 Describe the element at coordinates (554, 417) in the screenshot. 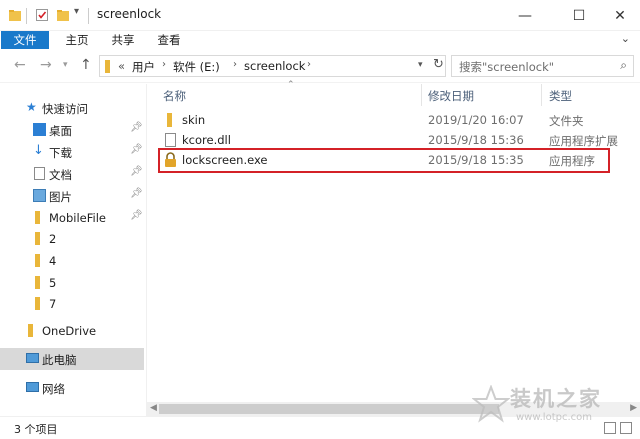

I see `watermark-url: www.lotpc.com` at that location.